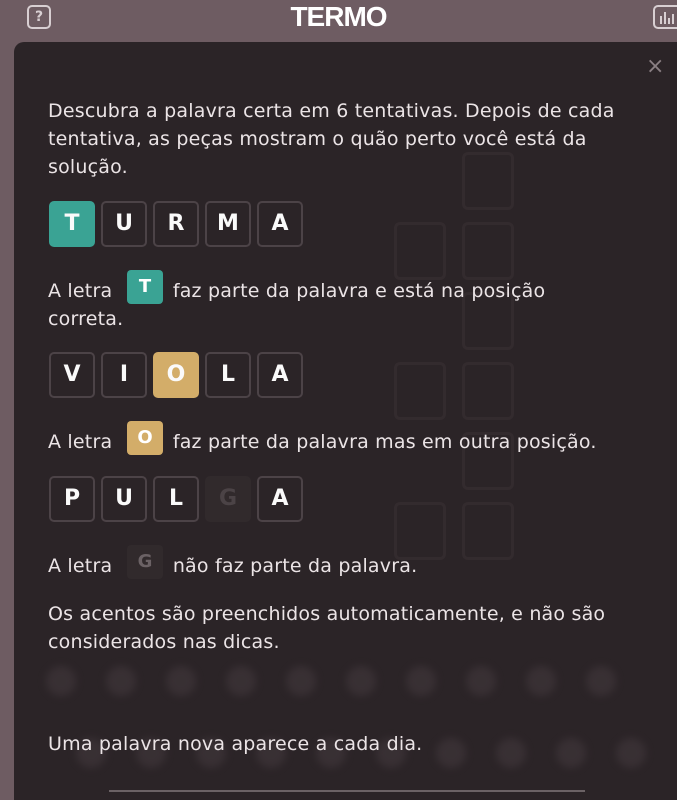 The width and height of the screenshot is (677, 800). What do you see at coordinates (145, 287) in the screenshot?
I see `hint-tile-right: T` at bounding box center [145, 287].